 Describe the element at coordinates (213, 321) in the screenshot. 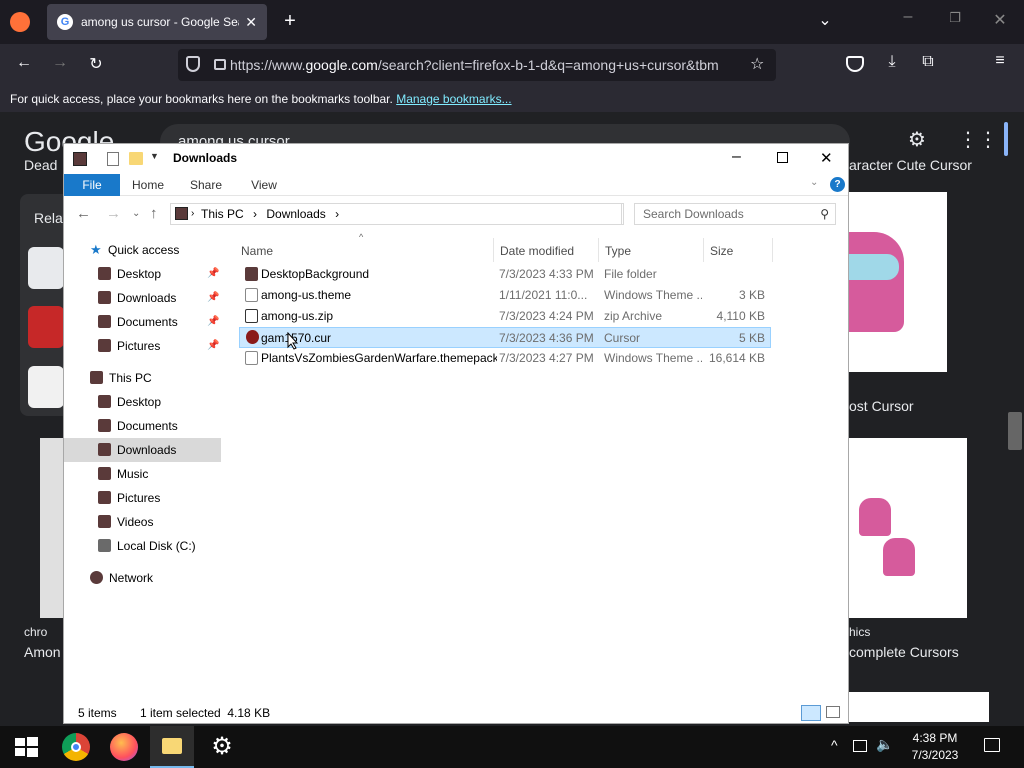

I see `pin-icon: 📌` at that location.